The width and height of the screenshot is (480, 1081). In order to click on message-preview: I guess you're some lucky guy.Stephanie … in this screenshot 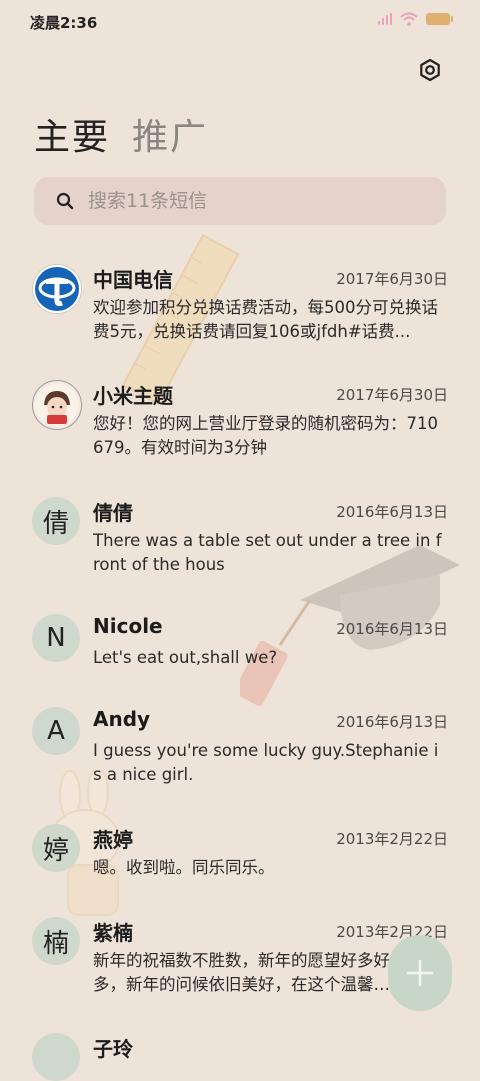, I will do `click(266, 762)`.